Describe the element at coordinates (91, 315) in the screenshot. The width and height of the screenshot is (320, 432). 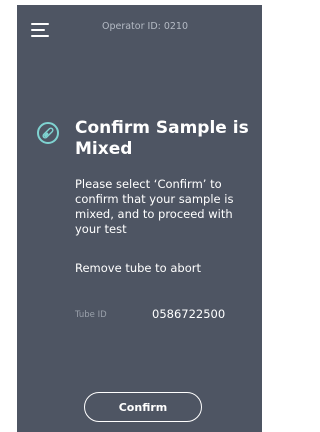
I see `tube-id-label: Tube ID` at that location.